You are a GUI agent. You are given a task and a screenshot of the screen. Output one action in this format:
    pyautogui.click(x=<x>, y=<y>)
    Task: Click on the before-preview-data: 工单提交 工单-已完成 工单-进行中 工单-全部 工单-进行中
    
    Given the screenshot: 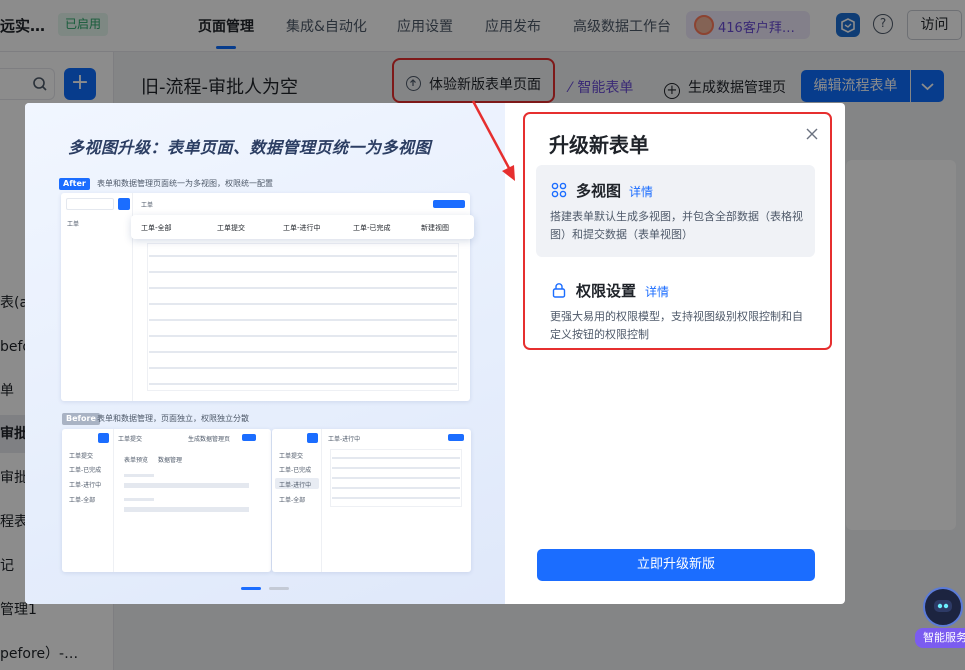 What is the action you would take?
    pyautogui.click(x=371, y=500)
    